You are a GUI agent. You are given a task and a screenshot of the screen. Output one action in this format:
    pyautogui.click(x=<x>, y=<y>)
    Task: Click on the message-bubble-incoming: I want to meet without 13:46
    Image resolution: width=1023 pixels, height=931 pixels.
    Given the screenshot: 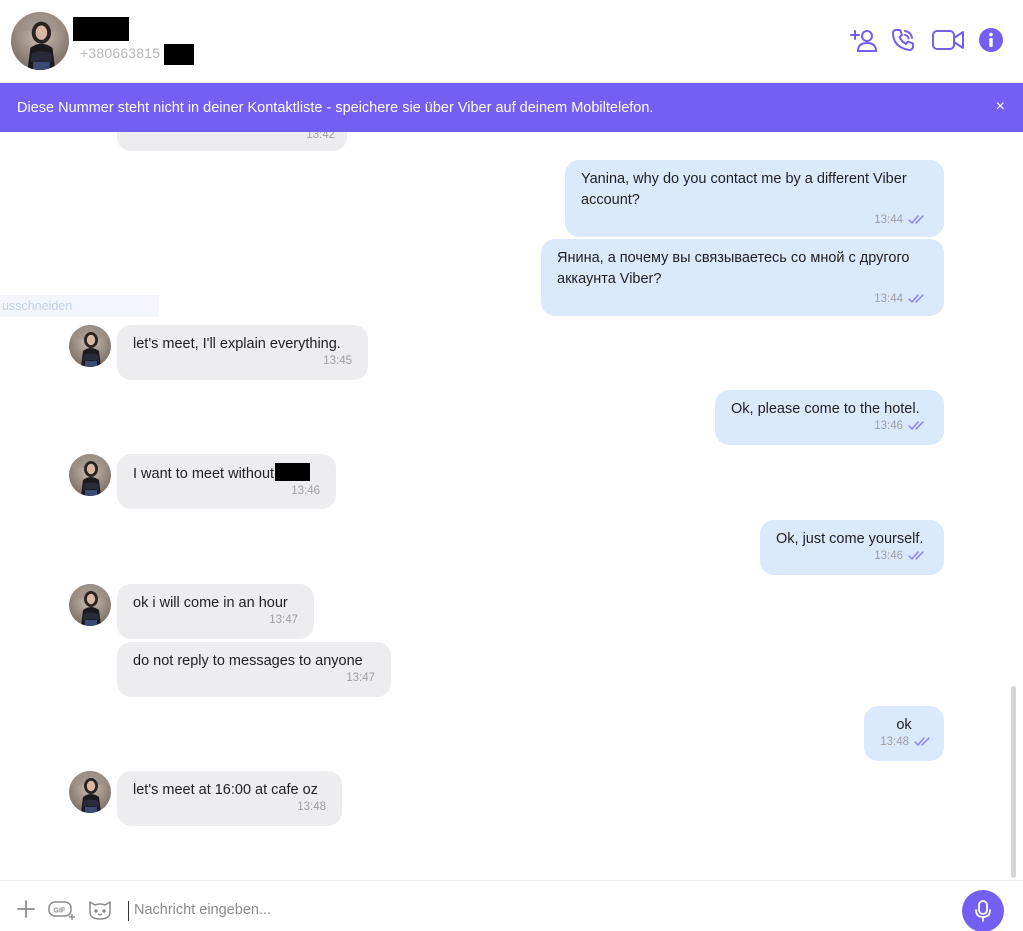 What is the action you would take?
    pyautogui.click(x=226, y=481)
    